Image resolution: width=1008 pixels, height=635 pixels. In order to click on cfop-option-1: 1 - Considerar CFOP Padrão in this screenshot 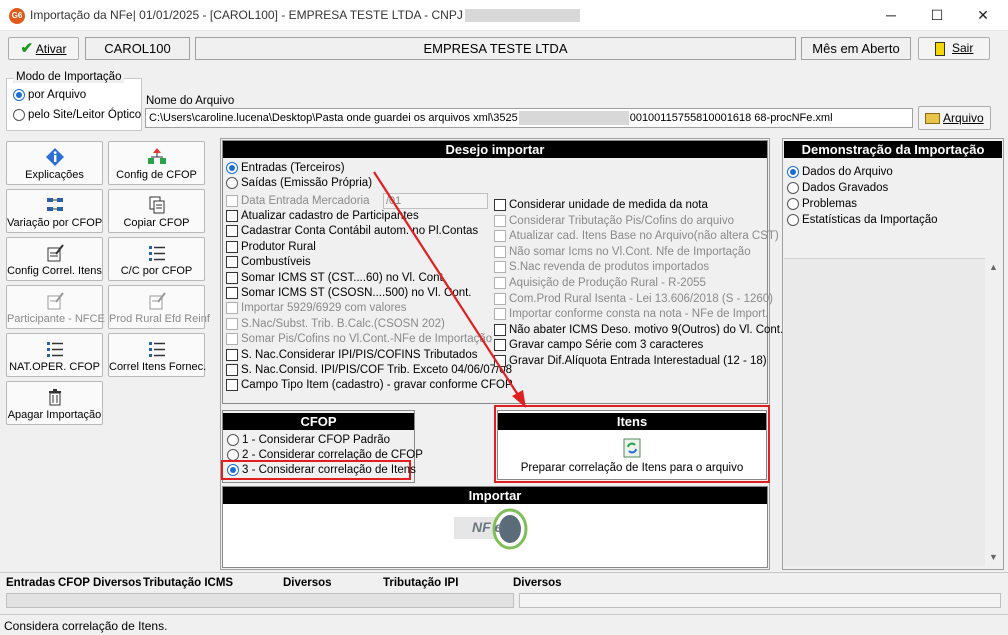, I will do `click(308, 440)`.